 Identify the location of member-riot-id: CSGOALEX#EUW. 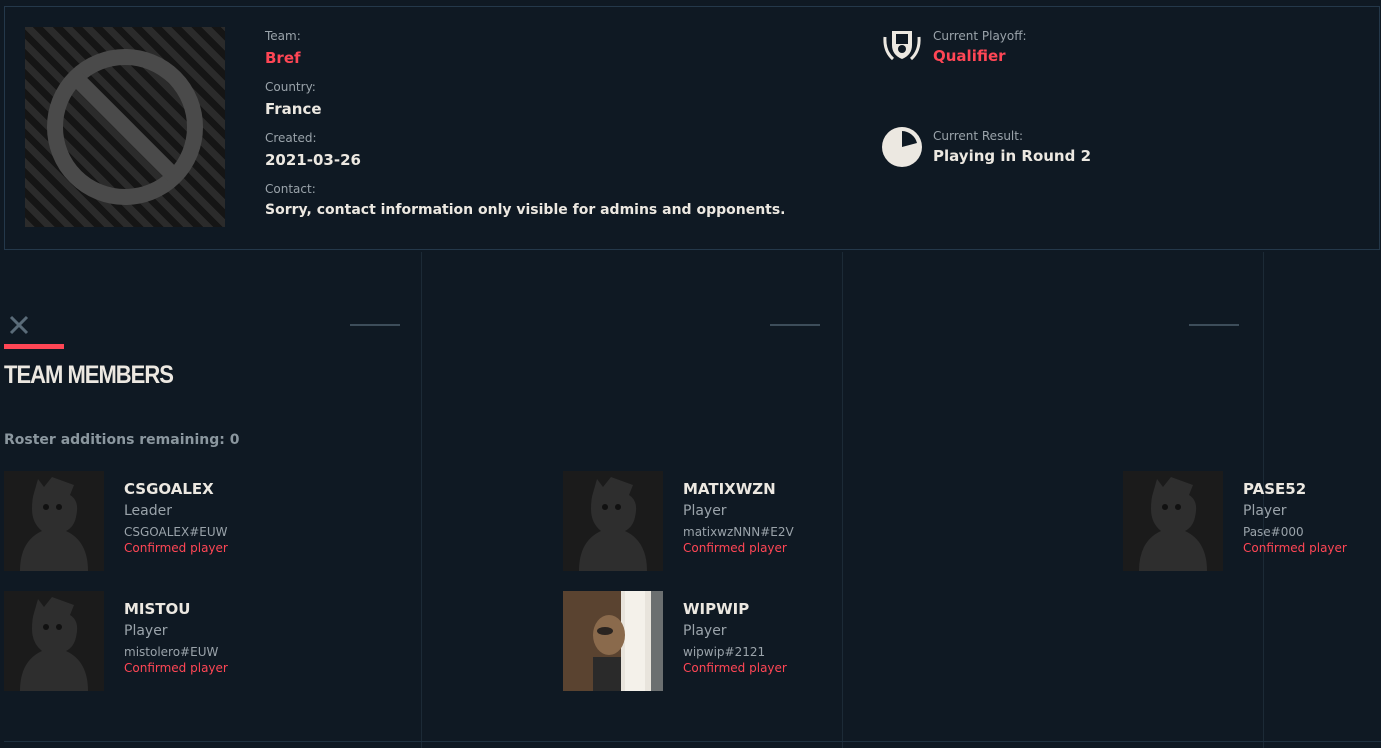
(176, 532).